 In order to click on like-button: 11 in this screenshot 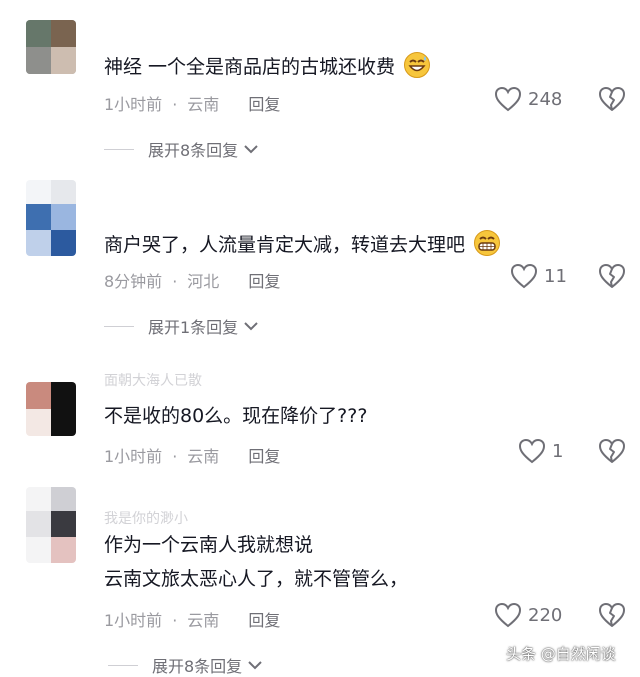, I will do `click(538, 276)`.